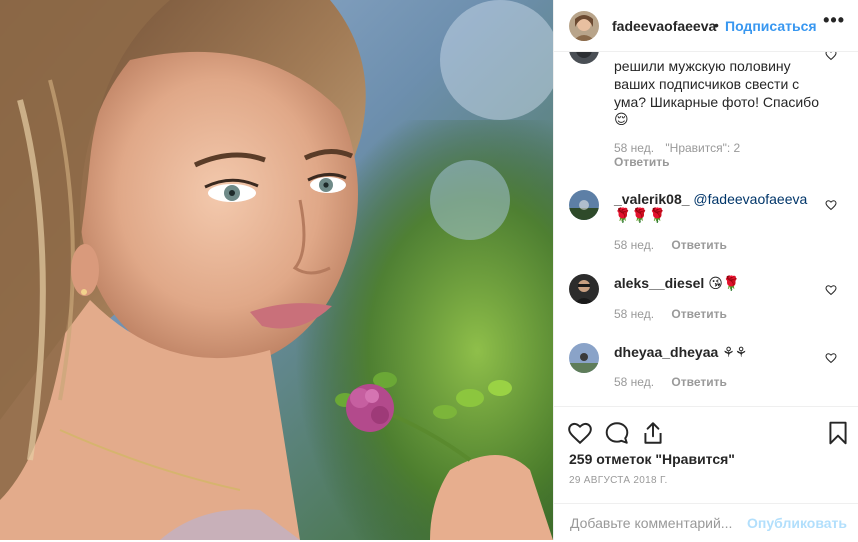 The width and height of the screenshot is (858, 542). Describe the element at coordinates (640, 215) in the screenshot. I see `comment-body: 🌹🌹🌹` at that location.